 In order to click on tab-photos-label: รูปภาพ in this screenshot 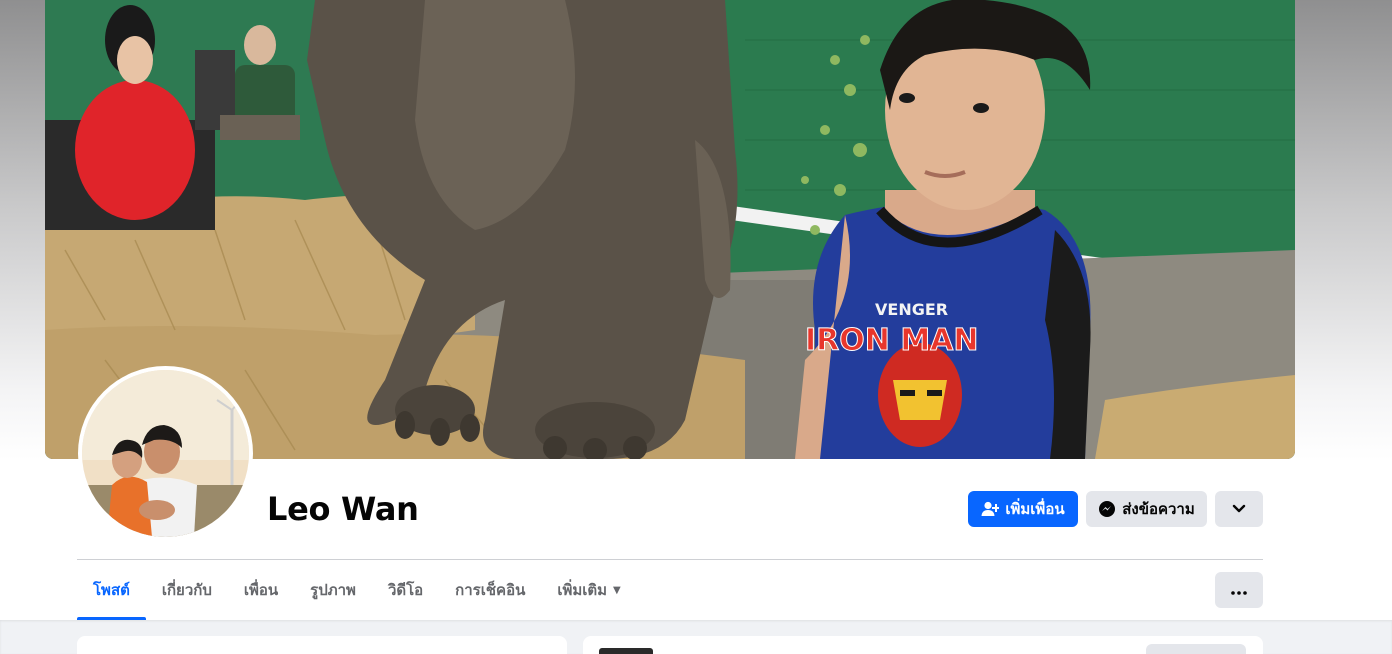, I will do `click(333, 590)`.